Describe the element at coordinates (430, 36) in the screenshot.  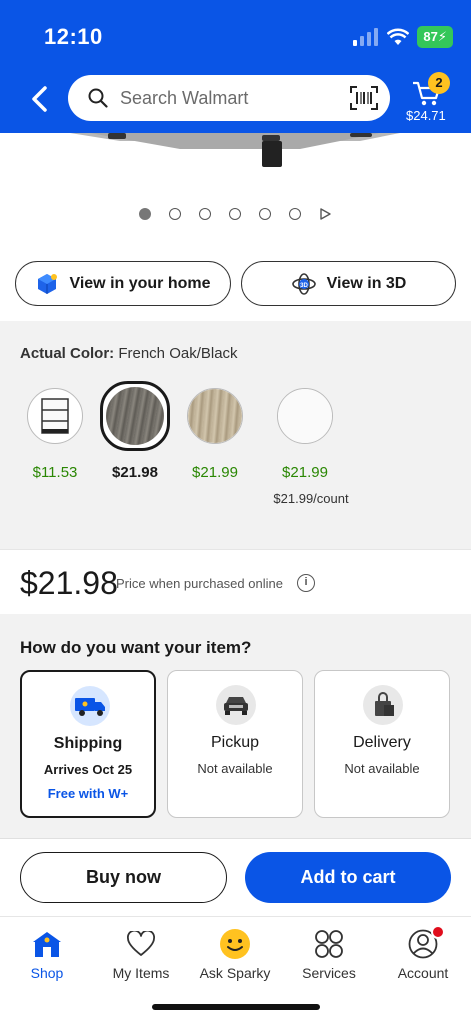
I see `battery-level: 87` at that location.